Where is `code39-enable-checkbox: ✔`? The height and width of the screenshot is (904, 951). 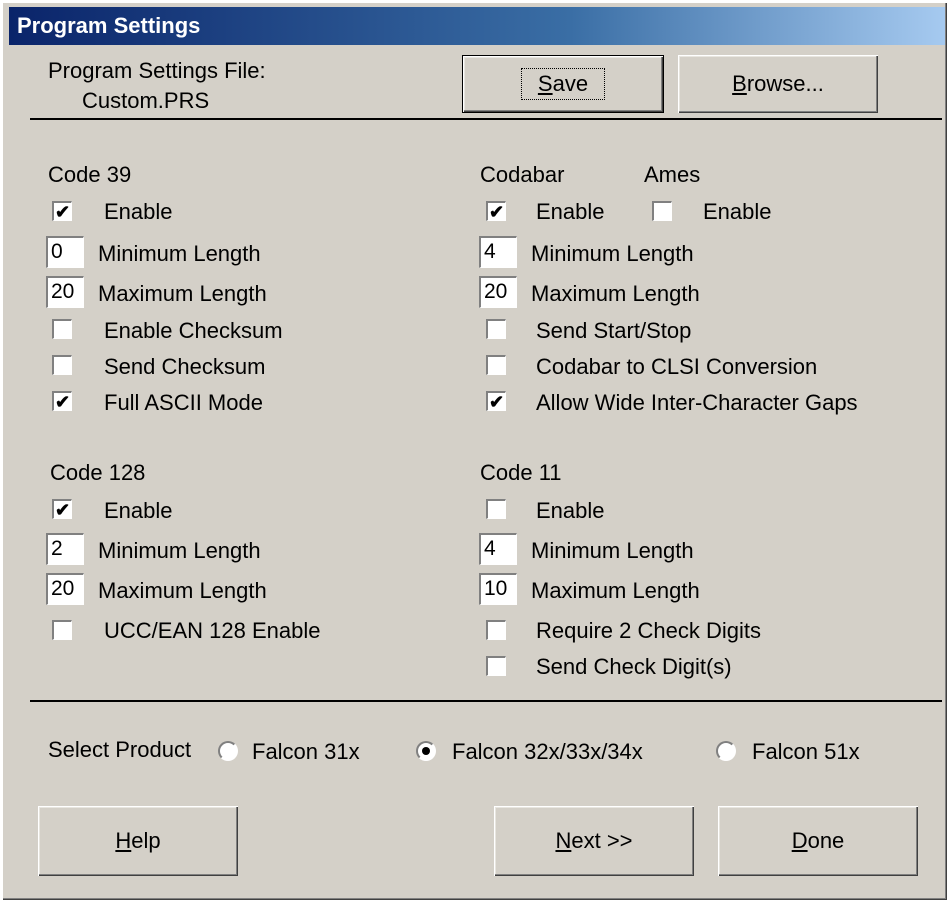 code39-enable-checkbox: ✔ is located at coordinates (62, 211).